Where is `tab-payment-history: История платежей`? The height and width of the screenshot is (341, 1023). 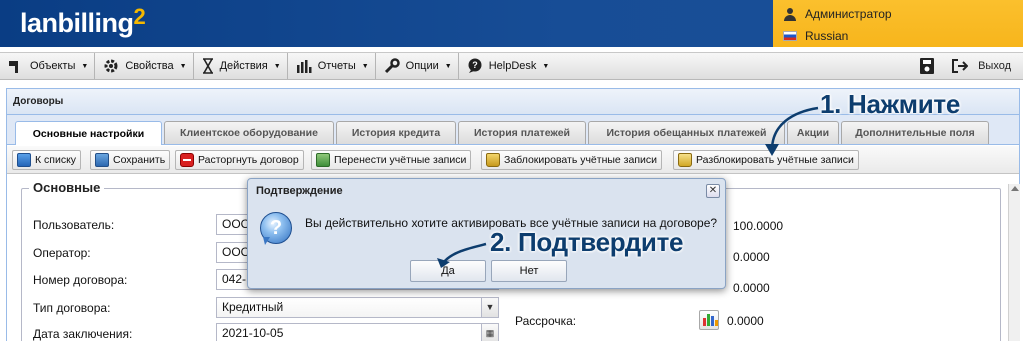 tab-payment-history: История платежей is located at coordinates (522, 132).